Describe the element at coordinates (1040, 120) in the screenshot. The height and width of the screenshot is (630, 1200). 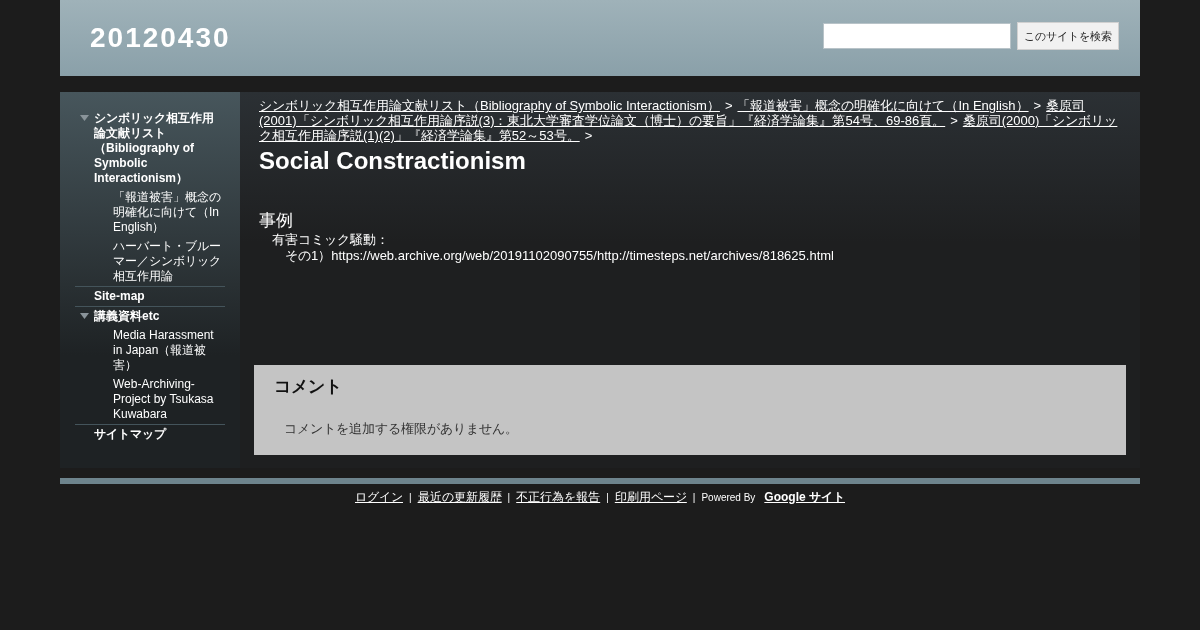
I see `breadcrumb-link: 桑原司(2000)「シンボリッ` at that location.